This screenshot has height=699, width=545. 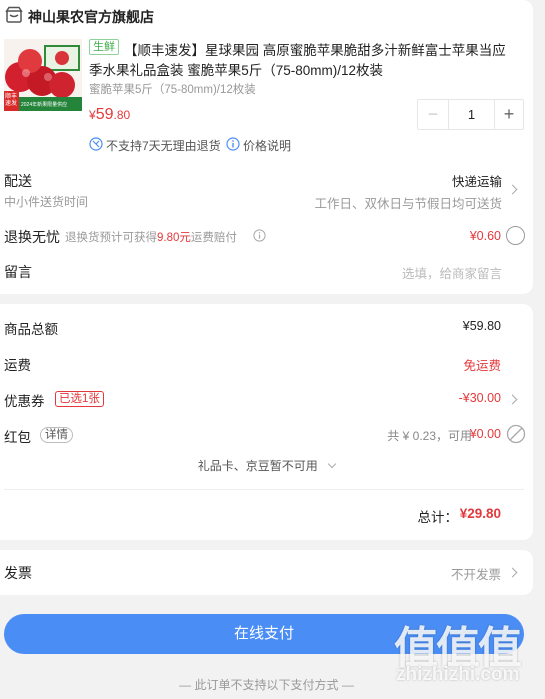 What do you see at coordinates (233, 146) in the screenshot?
I see `info-icon` at bounding box center [233, 146].